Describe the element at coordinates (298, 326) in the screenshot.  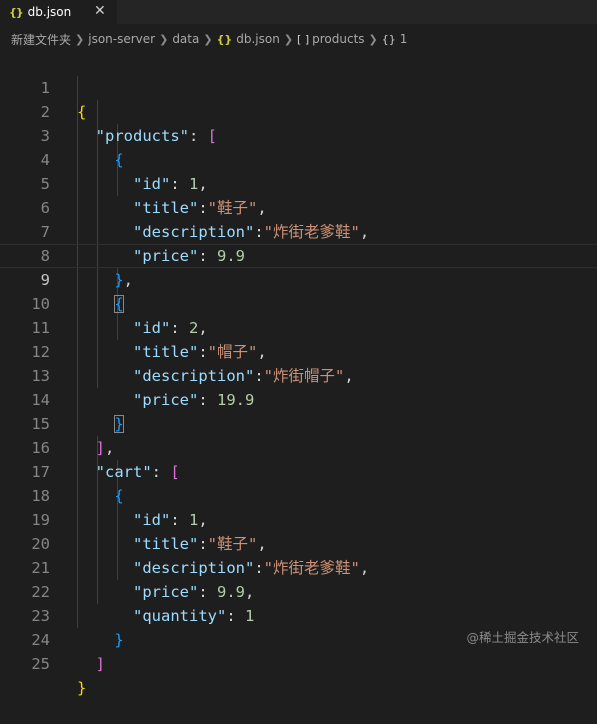
I see `code-line: 11 "title":"帽子",` at that location.